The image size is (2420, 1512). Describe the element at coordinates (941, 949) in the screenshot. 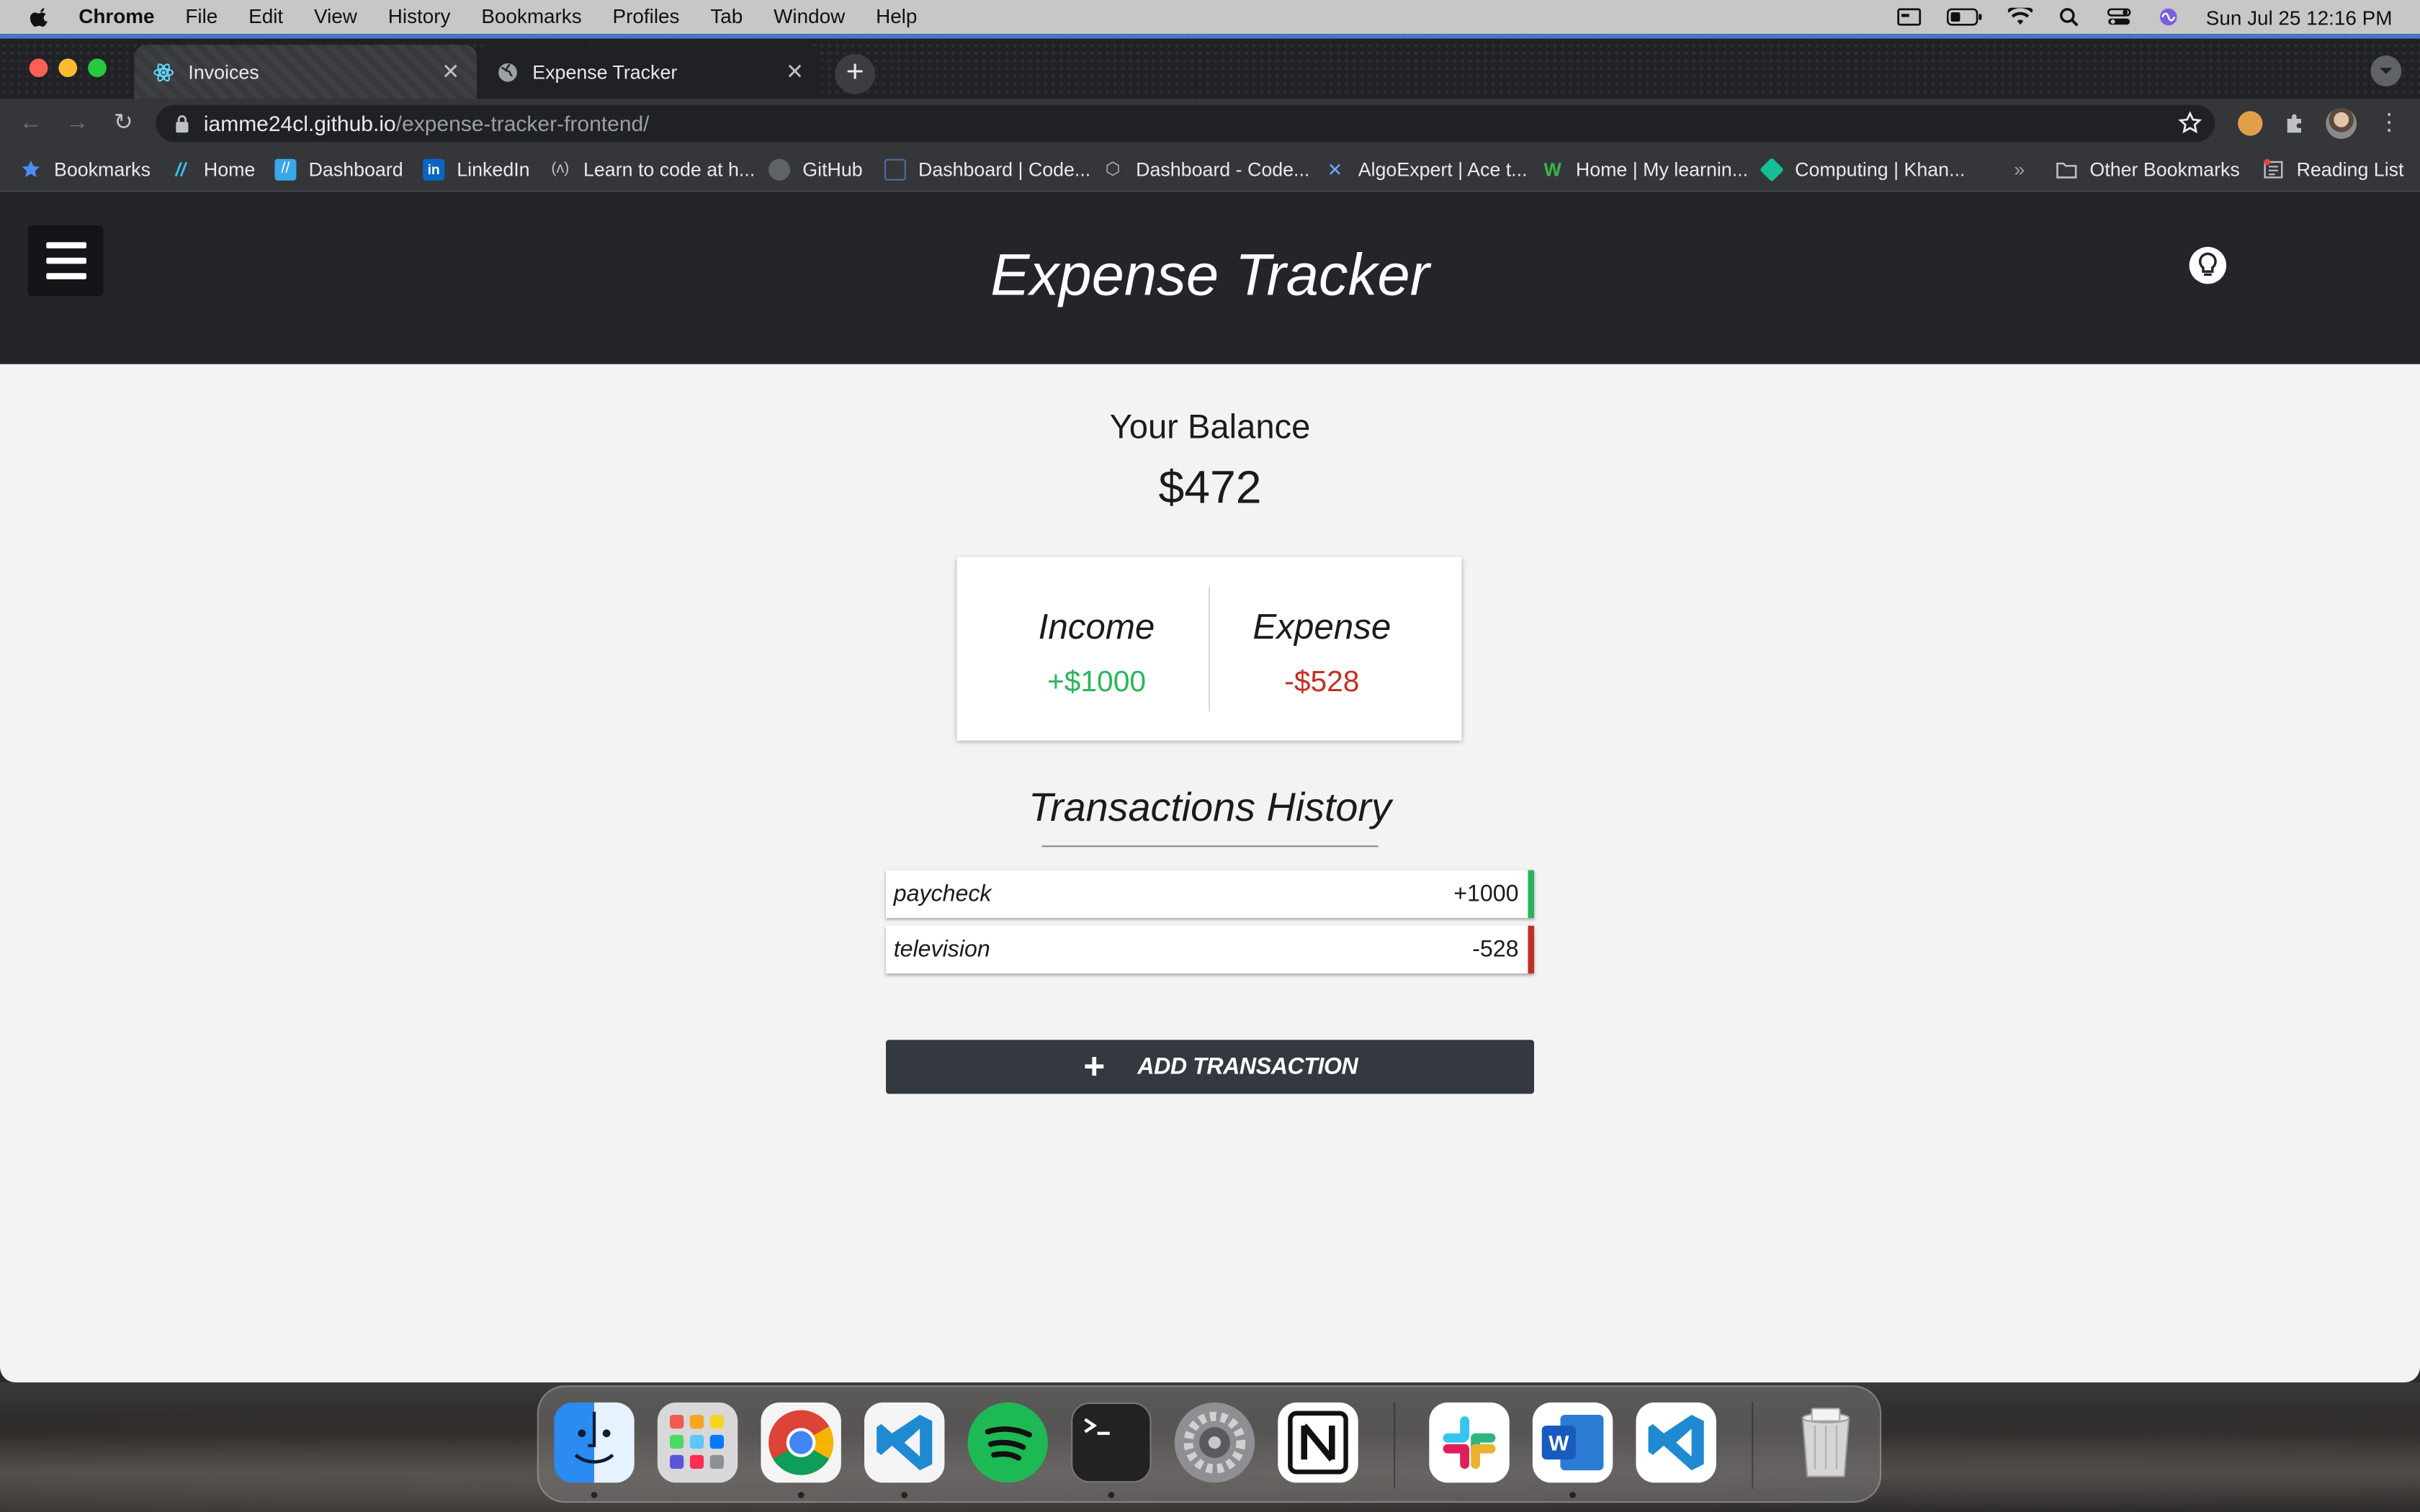

I see `transaction-name: television` at that location.